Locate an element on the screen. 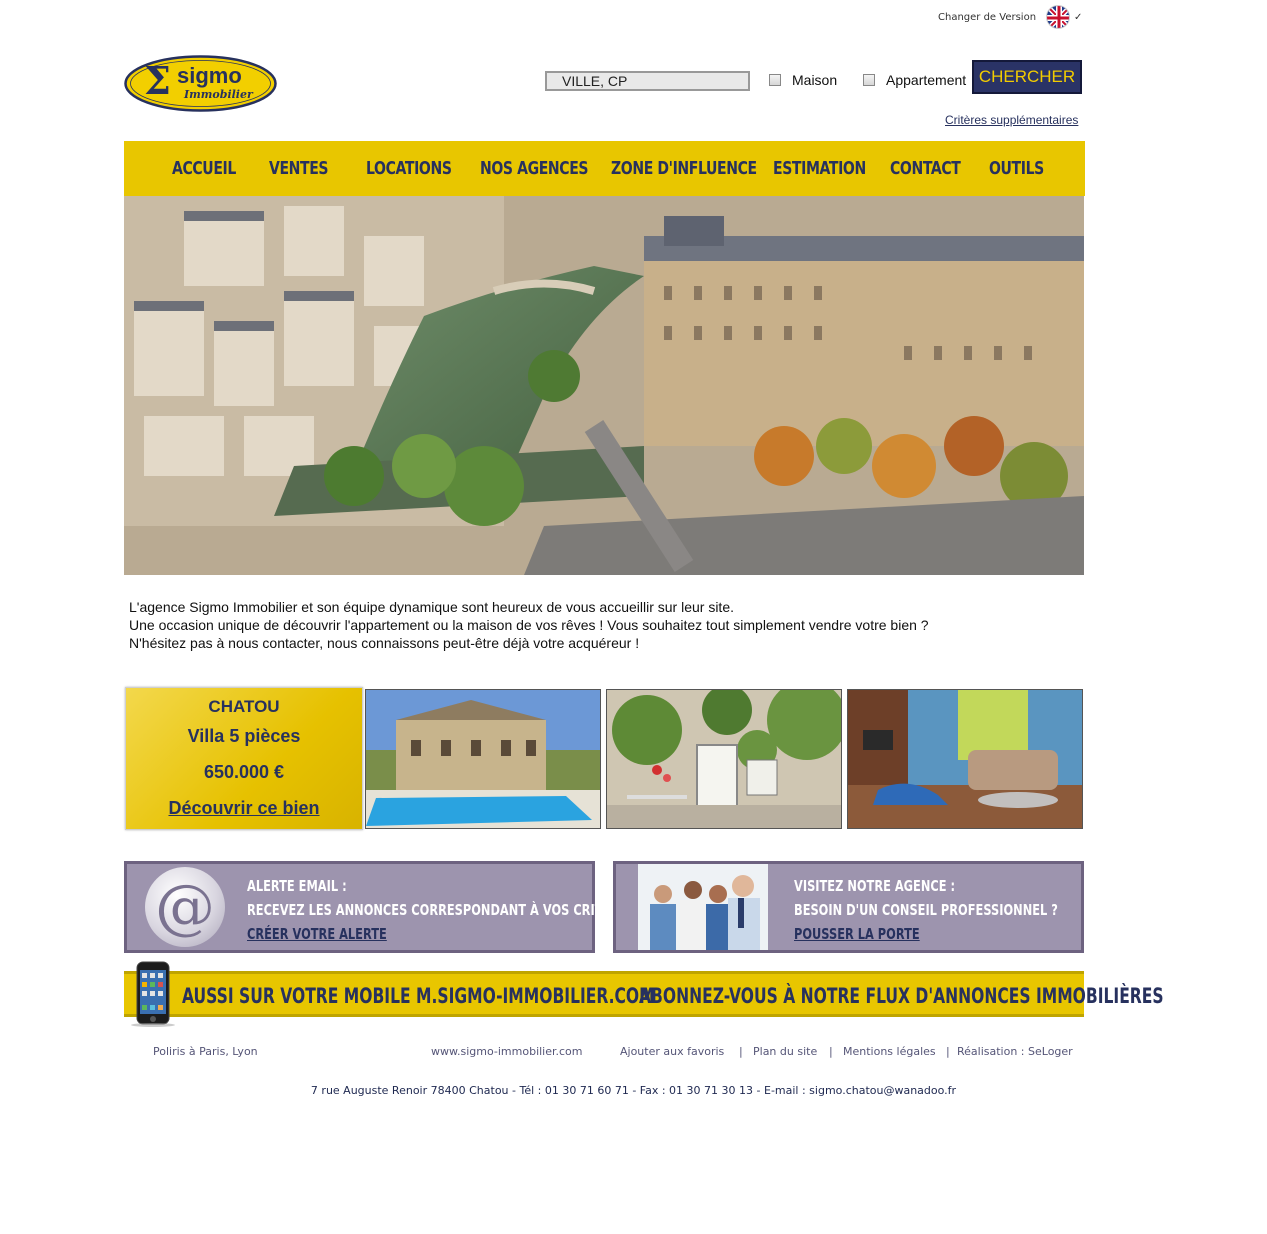  footer-favorites-link: Ajouter aux favoris is located at coordinates (672, 1051).